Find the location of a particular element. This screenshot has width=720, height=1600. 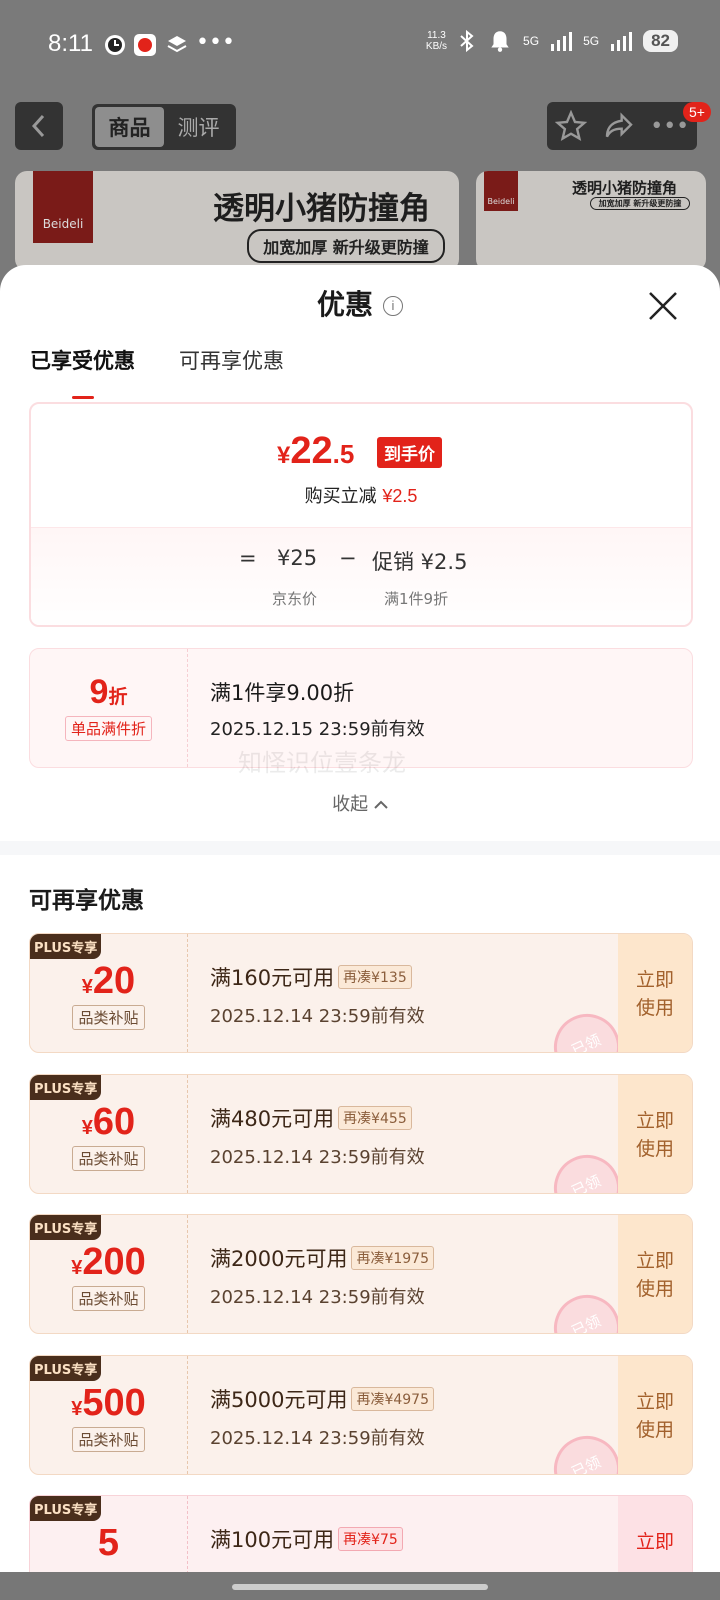

home-indicator is located at coordinates (360, 1587).